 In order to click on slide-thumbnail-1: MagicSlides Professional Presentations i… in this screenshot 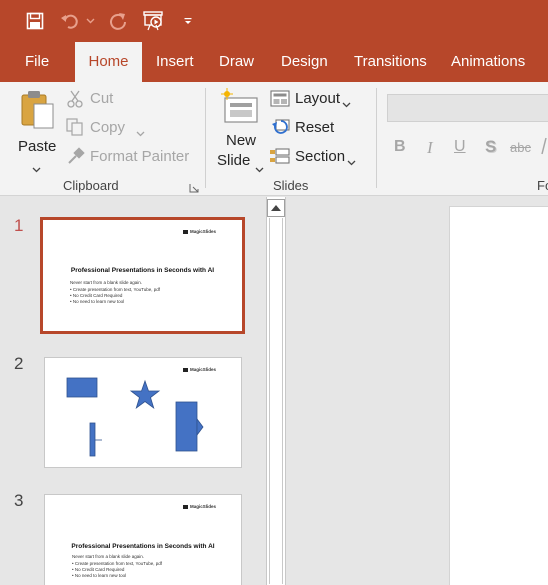, I will do `click(142, 275)`.